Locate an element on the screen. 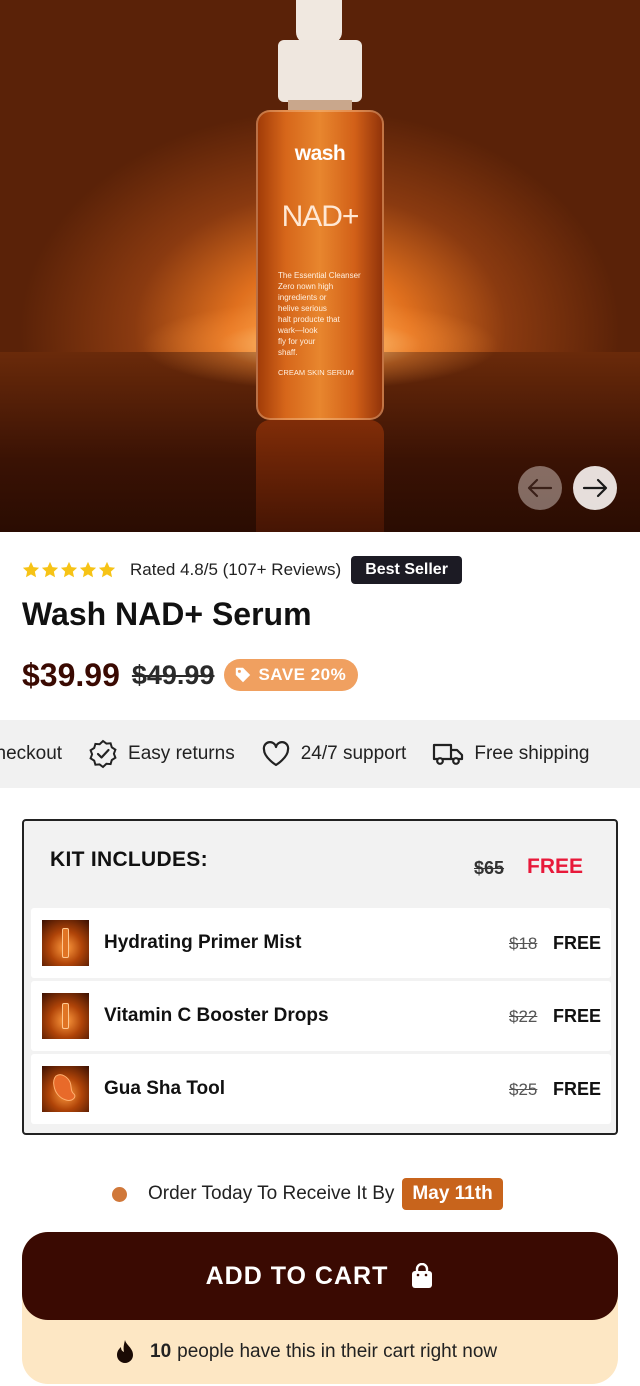 This screenshot has width=640, height=1386. status-dot is located at coordinates (119, 1194).